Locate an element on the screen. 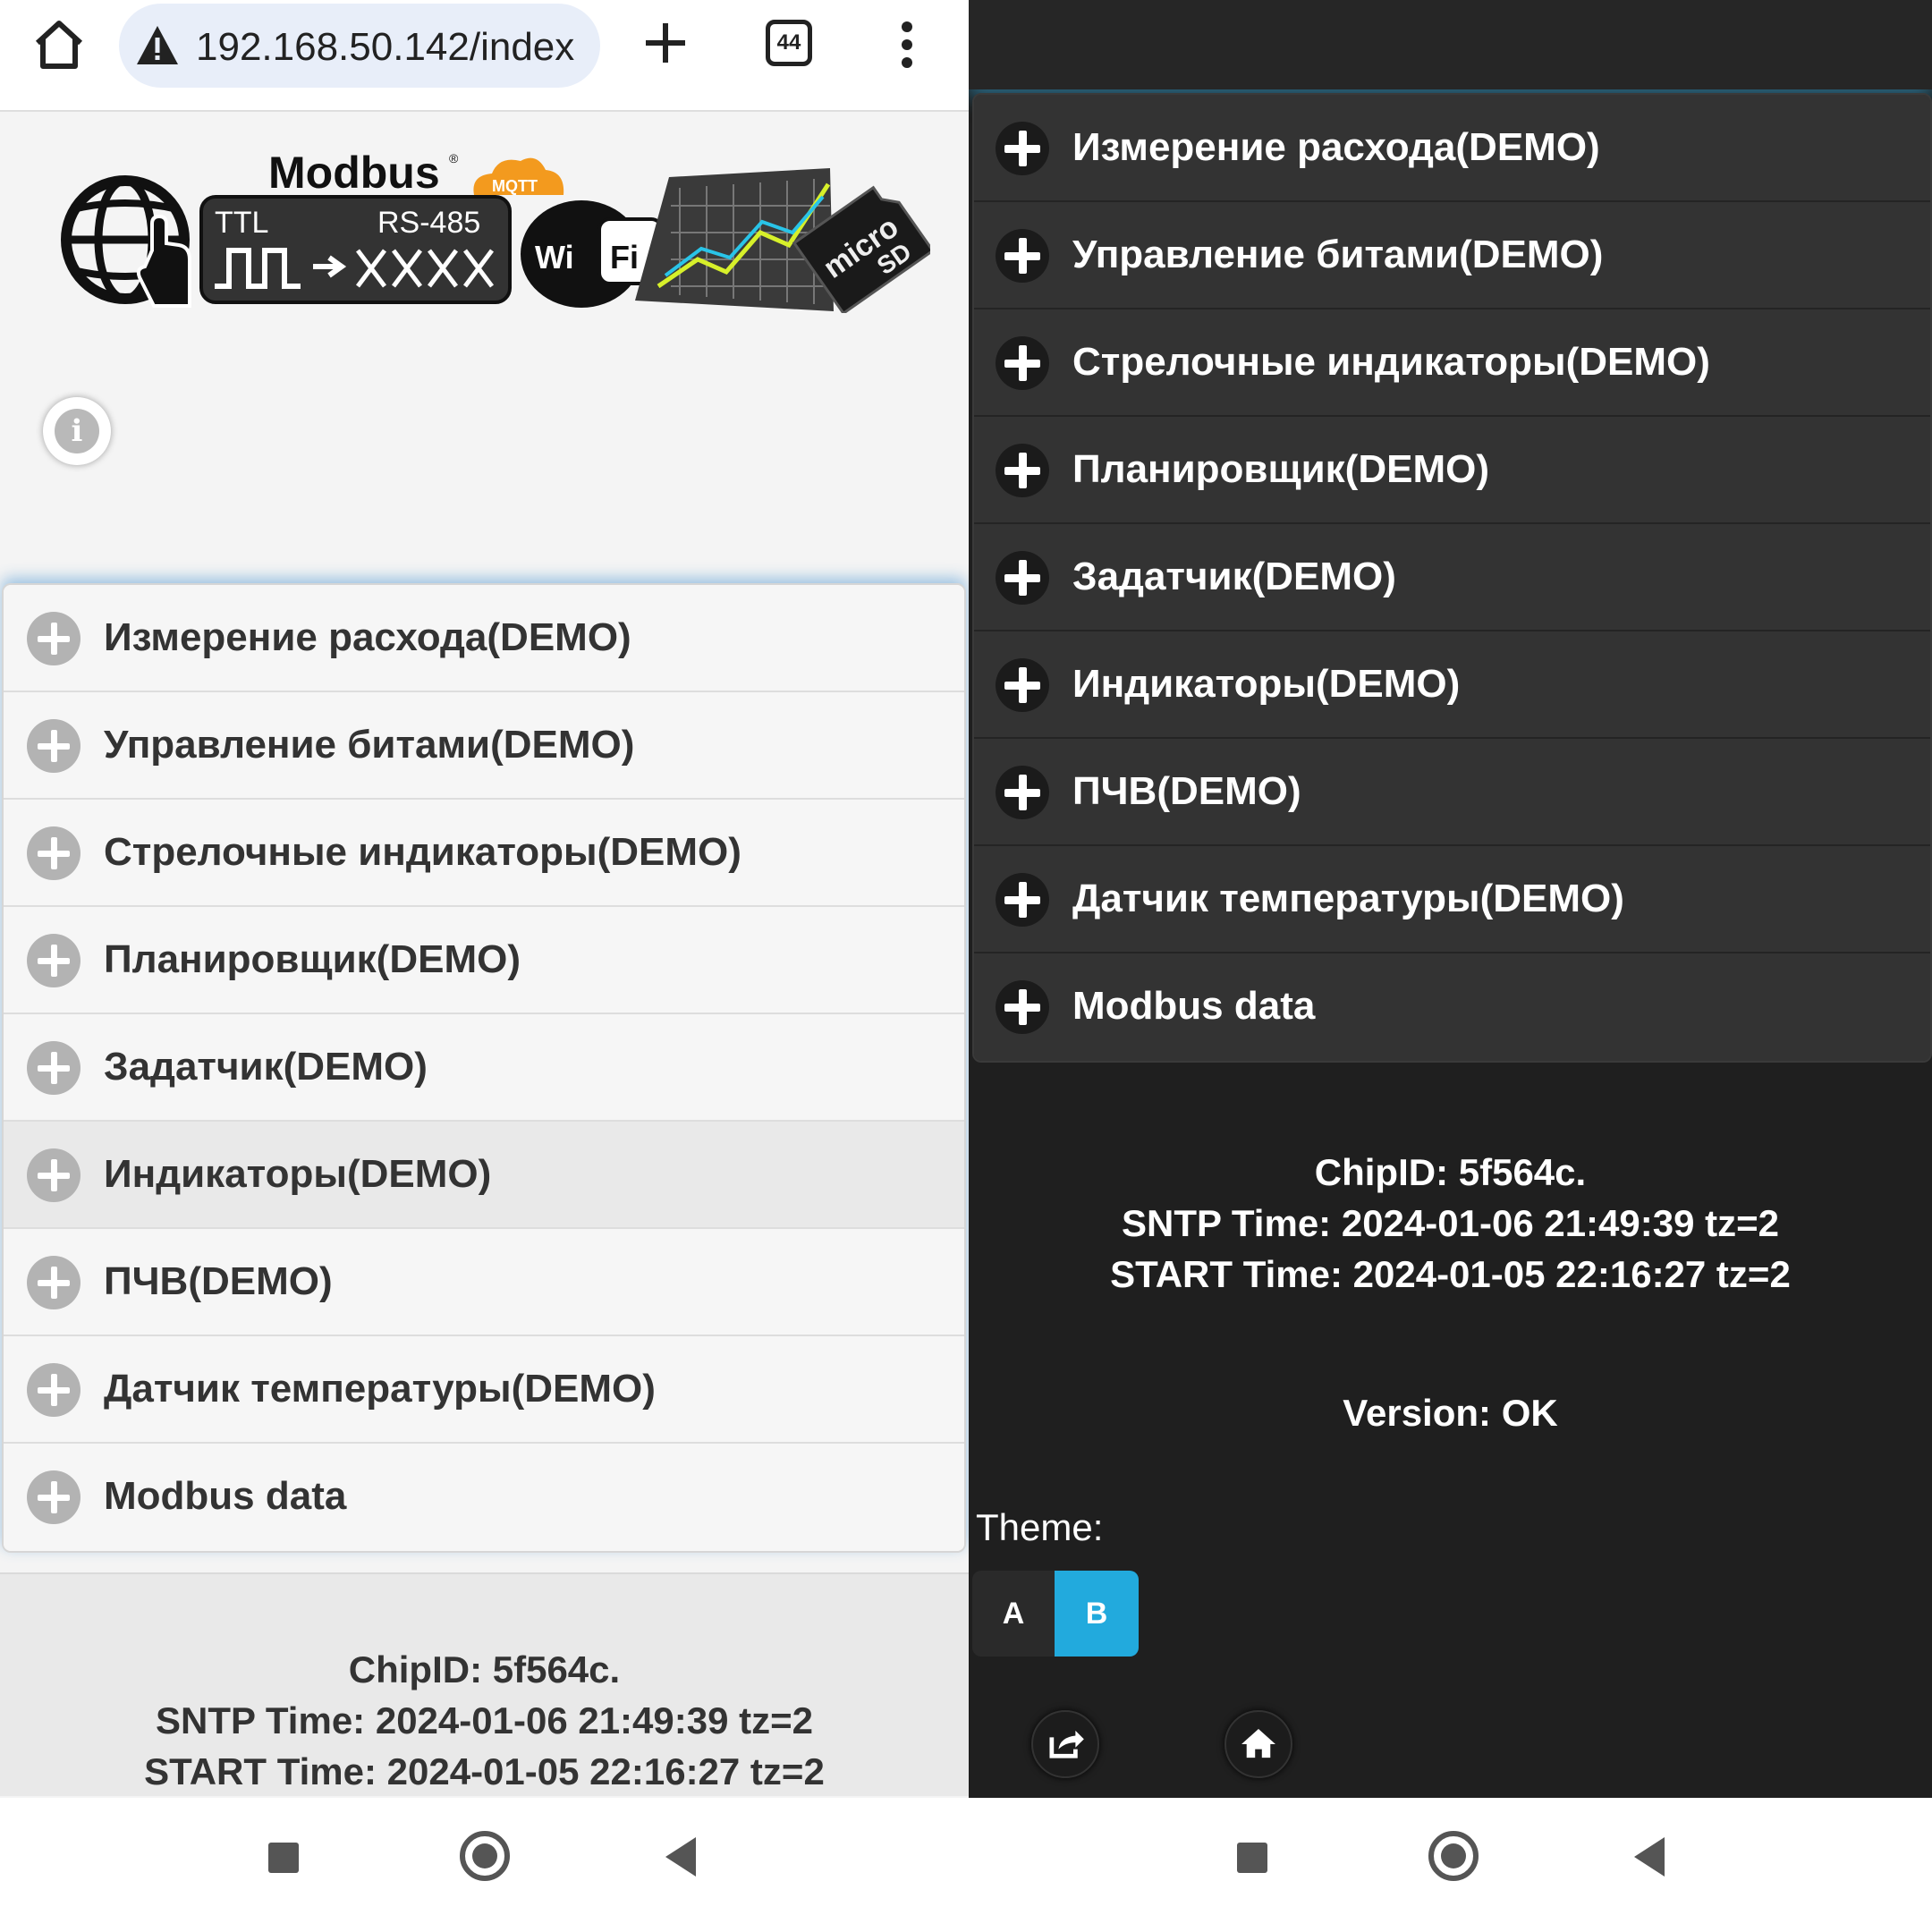 The width and height of the screenshot is (1932, 1915). new-tab-icon is located at coordinates (665, 43).